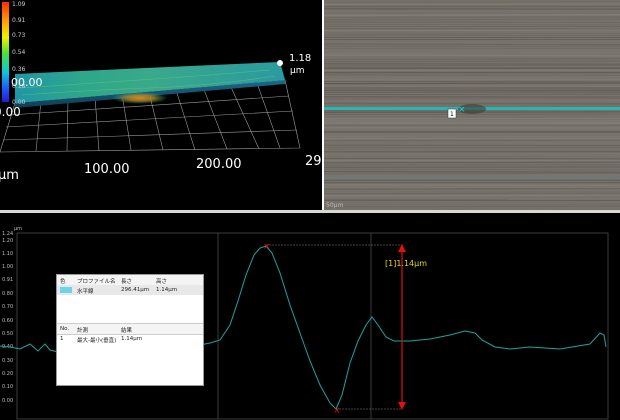 This screenshot has height=420, width=620. What do you see at coordinates (62, 339) in the screenshot?
I see `measure-no-cell: 1` at bounding box center [62, 339].